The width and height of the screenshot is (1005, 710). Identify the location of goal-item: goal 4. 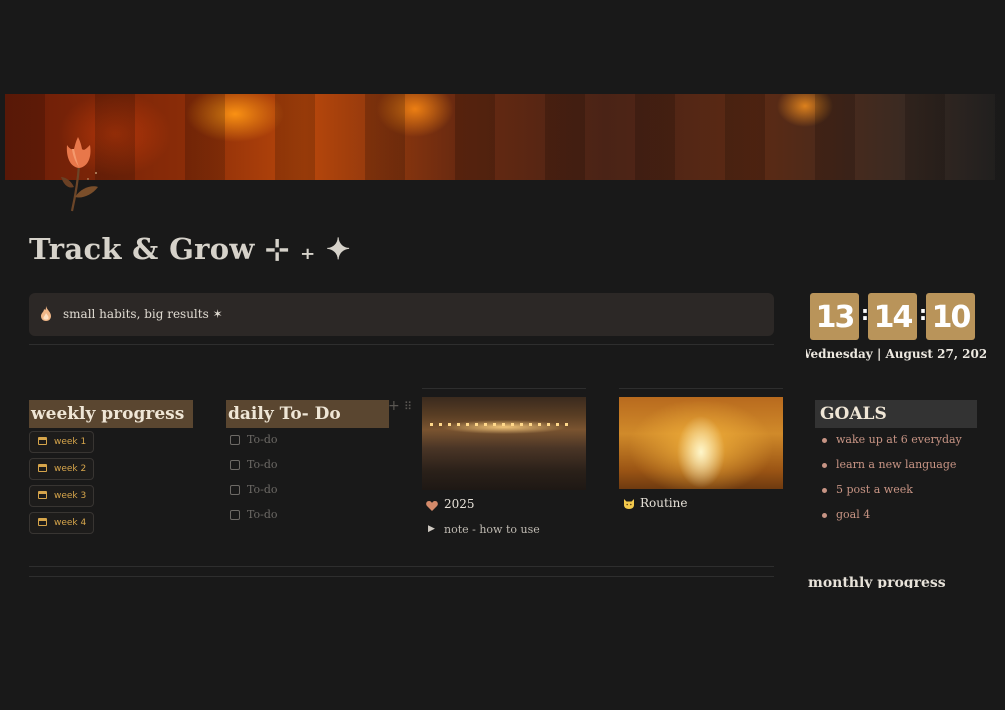
(902, 515).